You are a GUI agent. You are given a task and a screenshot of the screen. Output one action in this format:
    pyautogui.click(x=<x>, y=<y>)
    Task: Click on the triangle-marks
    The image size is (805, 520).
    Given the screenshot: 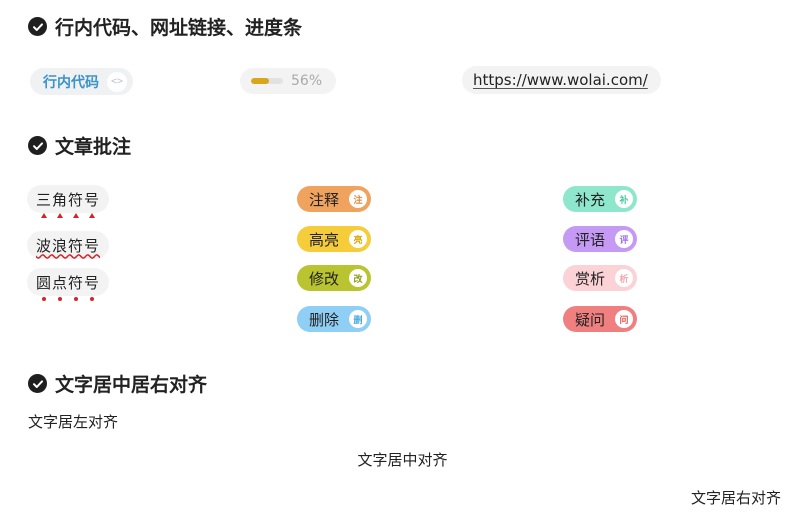 What is the action you would take?
    pyautogui.click(x=68, y=215)
    